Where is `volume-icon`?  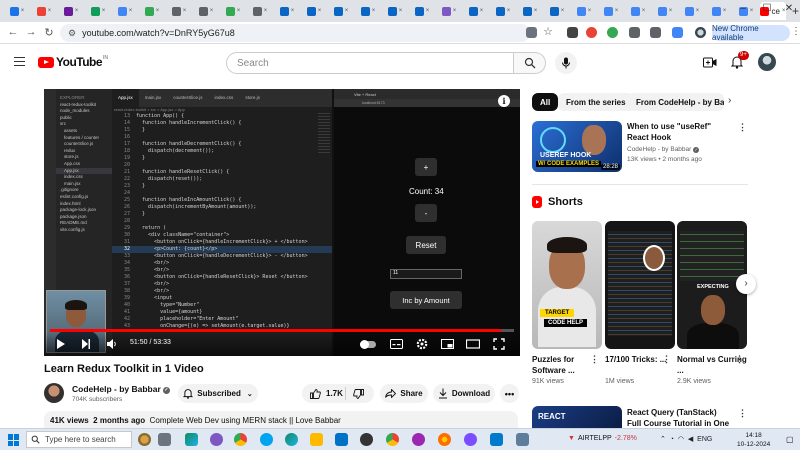 volume-icon is located at coordinates (112, 344).